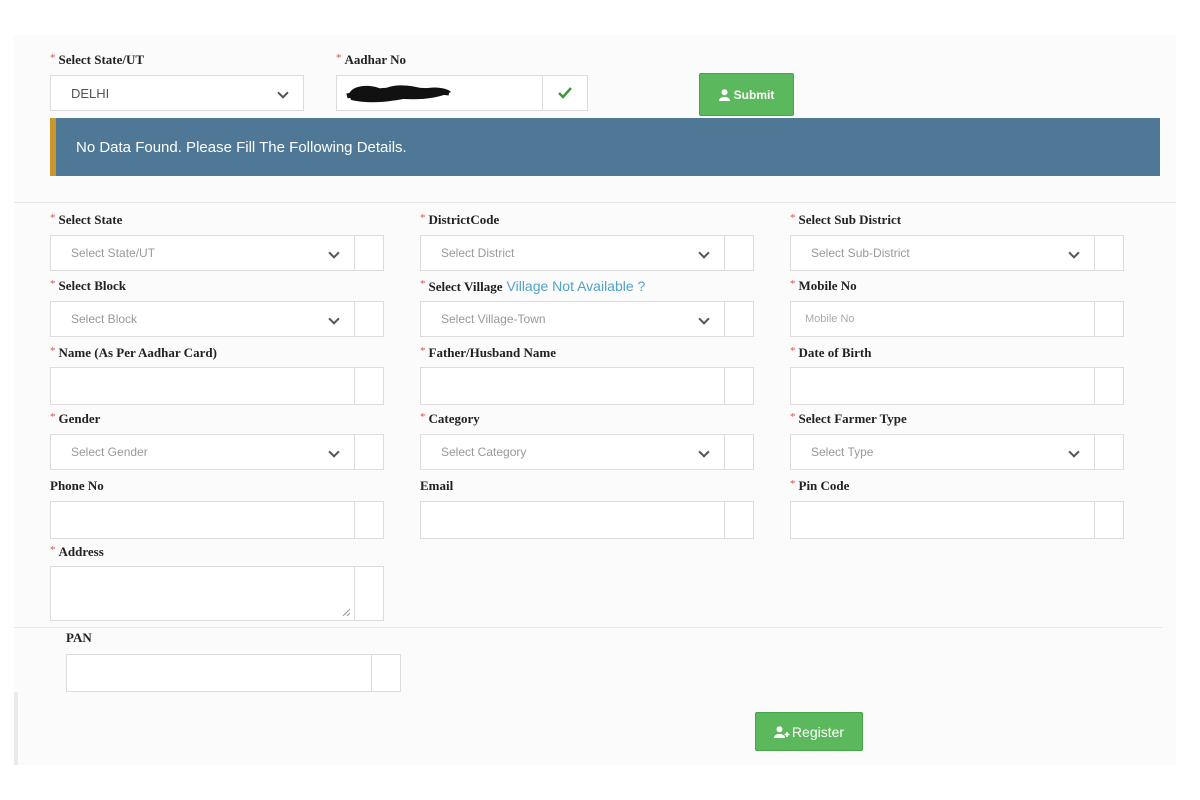 The width and height of the screenshot is (1200, 800). Describe the element at coordinates (587, 386) in the screenshot. I see `father-input` at that location.